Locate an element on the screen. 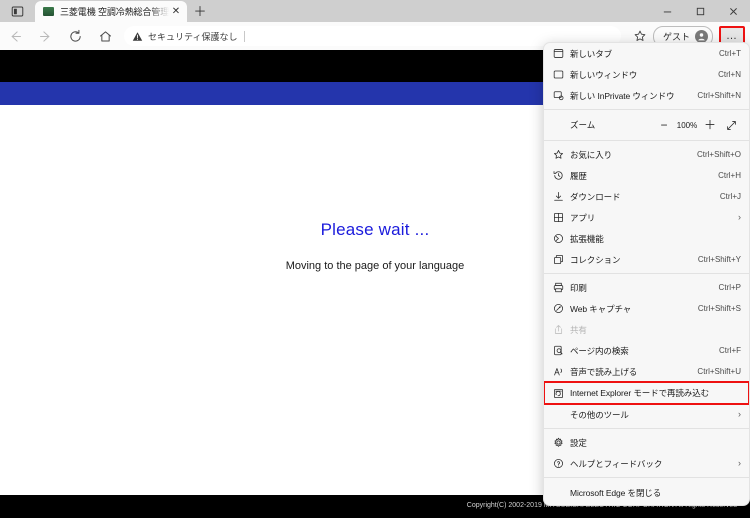  close-icon: ✕ is located at coordinates (176, 12).